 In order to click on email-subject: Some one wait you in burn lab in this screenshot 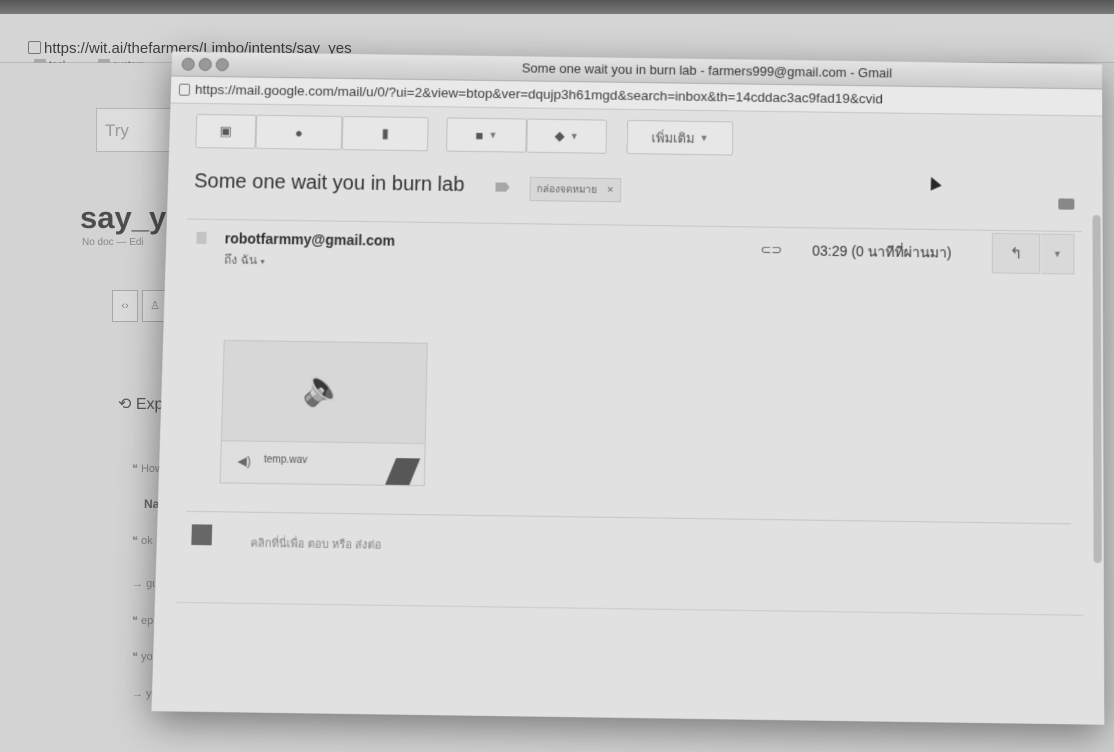, I will do `click(329, 183)`.